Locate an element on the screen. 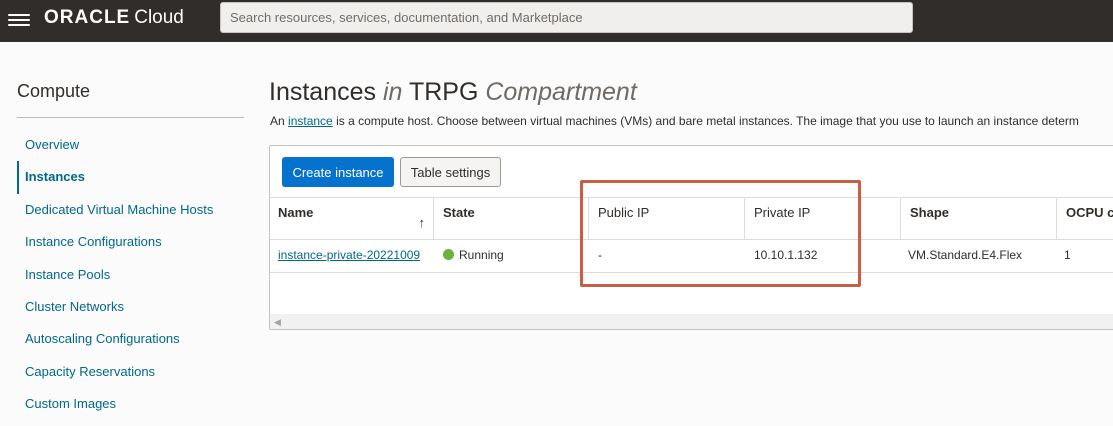 The height and width of the screenshot is (426, 1113). column-header-private-ip: Private IP is located at coordinates (823, 219).